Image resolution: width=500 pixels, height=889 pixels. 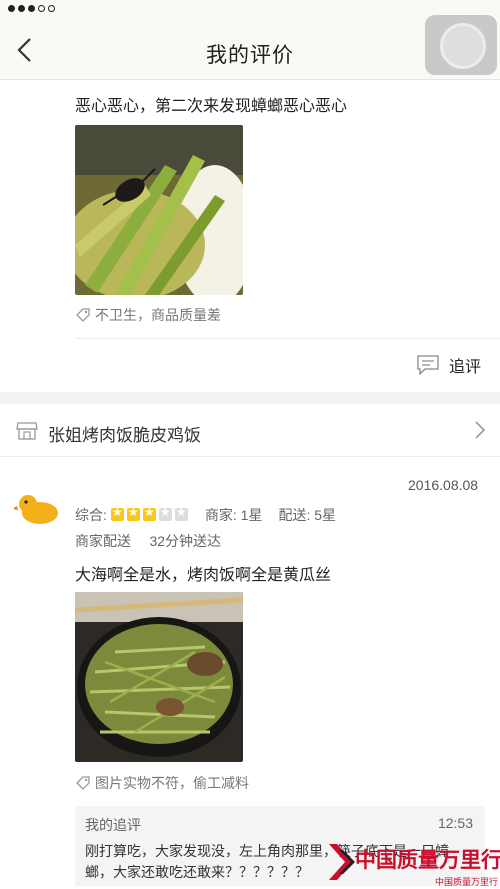 What do you see at coordinates (158, 315) in the screenshot?
I see `review-tags-text: 不卫生，商品质量差` at bounding box center [158, 315].